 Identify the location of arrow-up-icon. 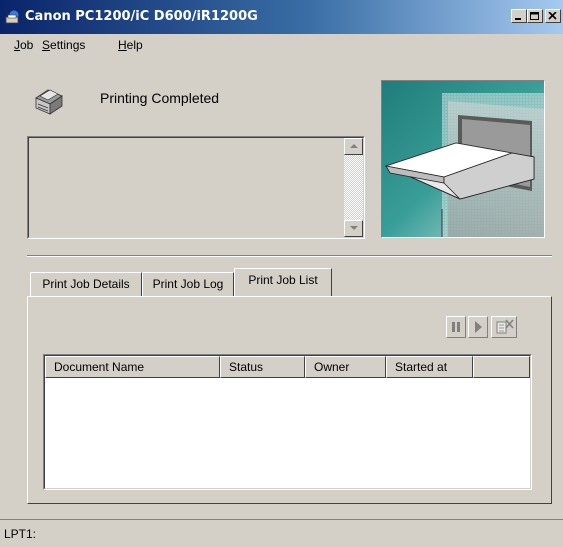
(354, 146).